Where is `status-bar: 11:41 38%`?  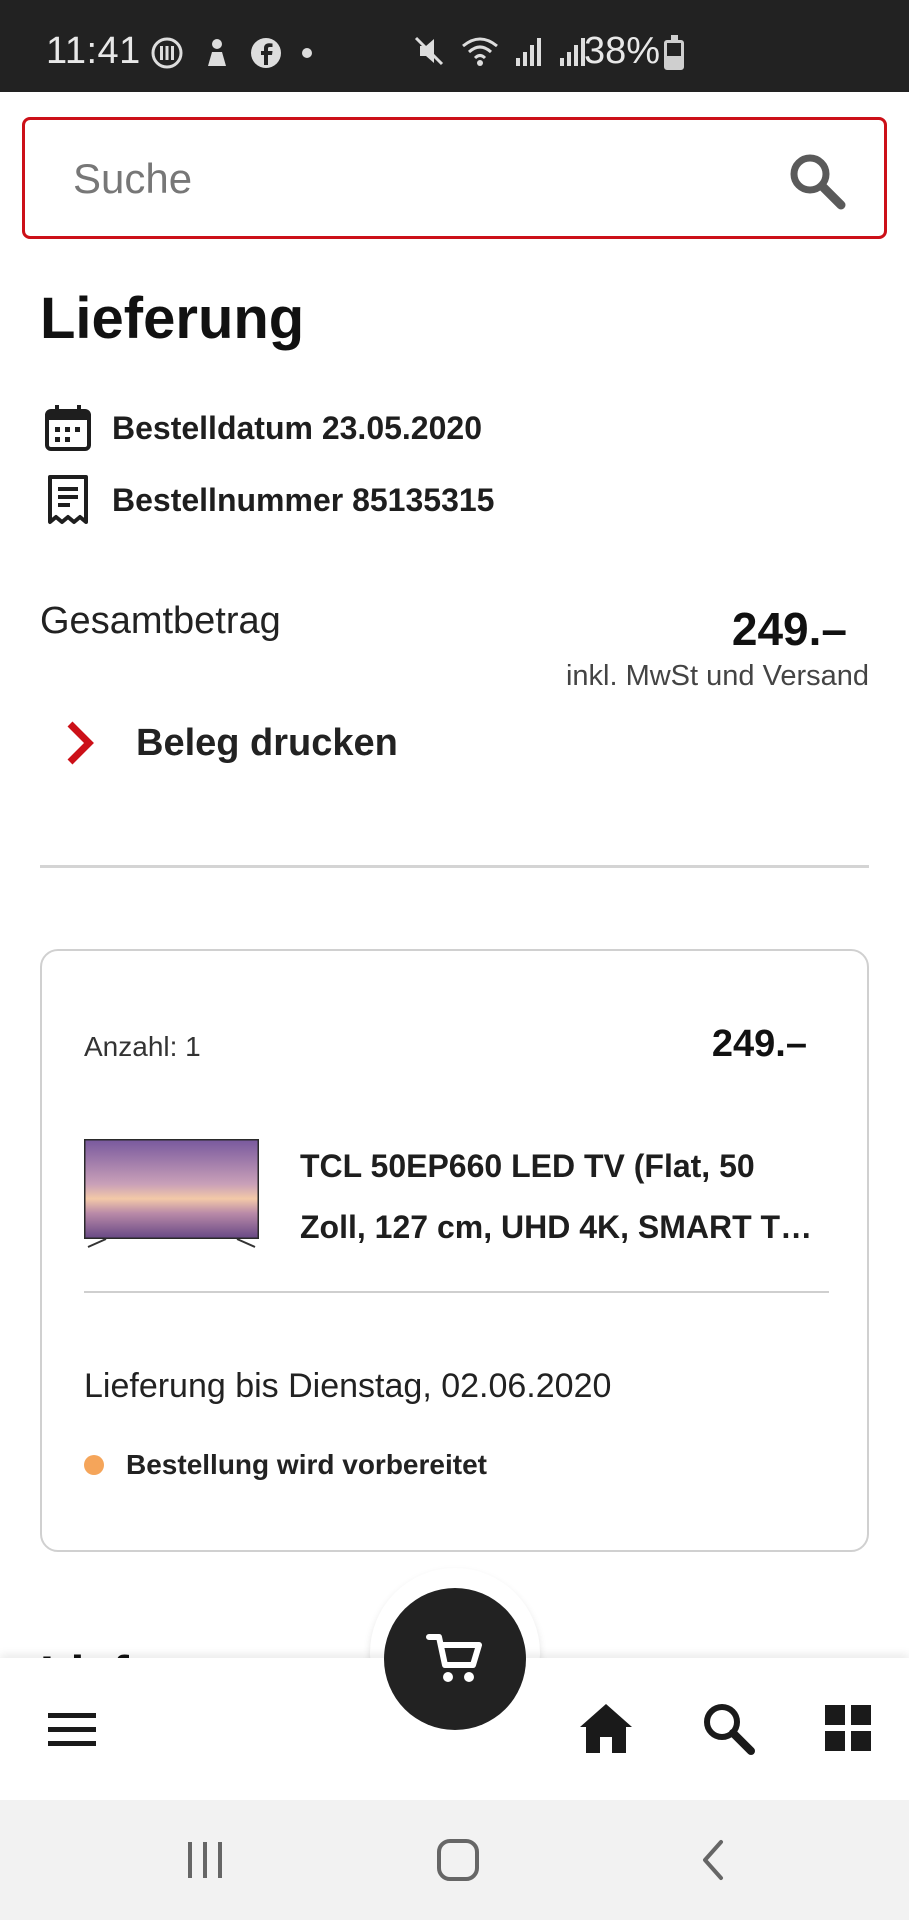
status-bar: 11:41 38% is located at coordinates (454, 46).